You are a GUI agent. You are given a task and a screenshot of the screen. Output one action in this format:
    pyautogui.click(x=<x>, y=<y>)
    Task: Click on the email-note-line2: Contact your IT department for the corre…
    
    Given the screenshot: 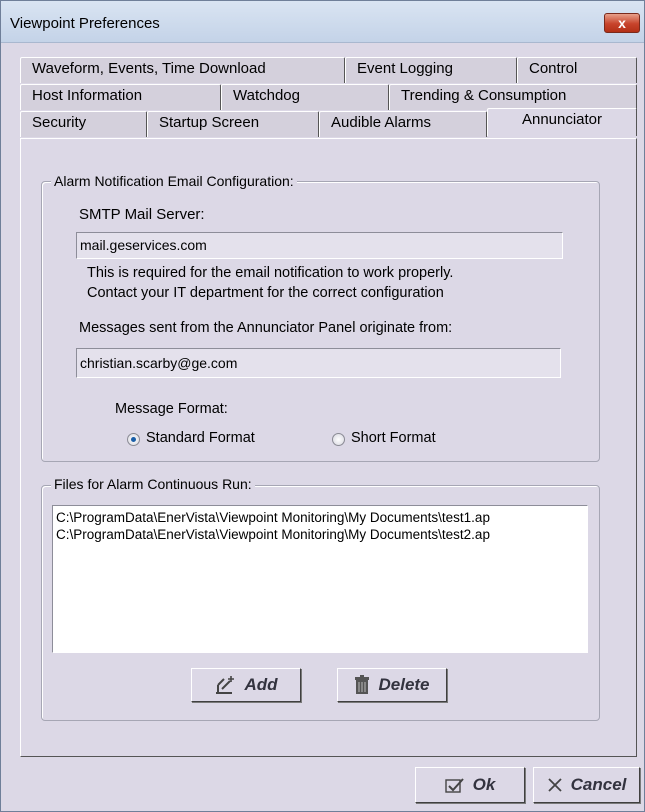 What is the action you would take?
    pyautogui.click(x=265, y=293)
    